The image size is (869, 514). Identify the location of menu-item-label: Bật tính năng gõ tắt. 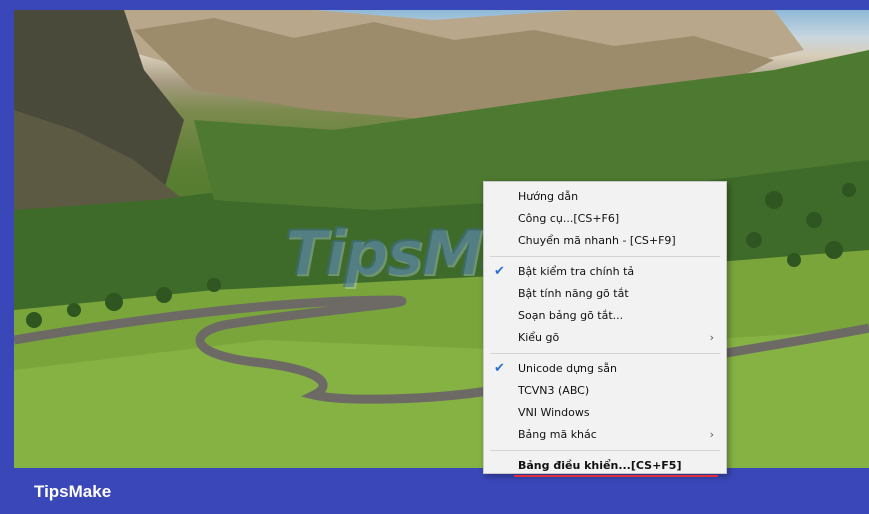
(573, 293).